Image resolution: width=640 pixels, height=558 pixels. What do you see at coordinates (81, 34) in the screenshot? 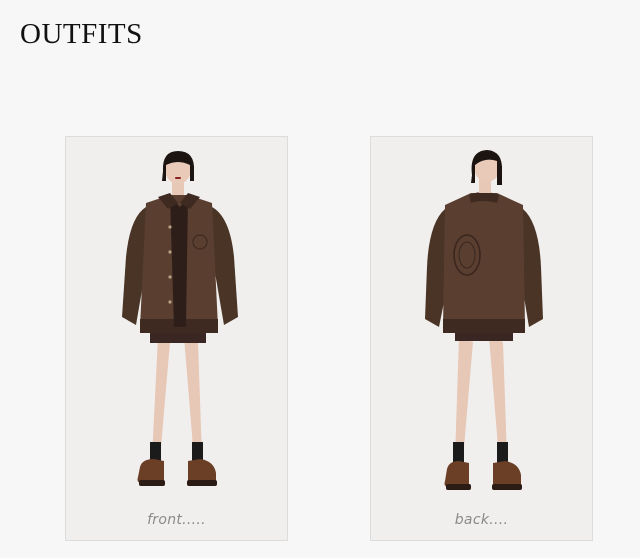
I see `page-title: OUTFITS` at bounding box center [81, 34].